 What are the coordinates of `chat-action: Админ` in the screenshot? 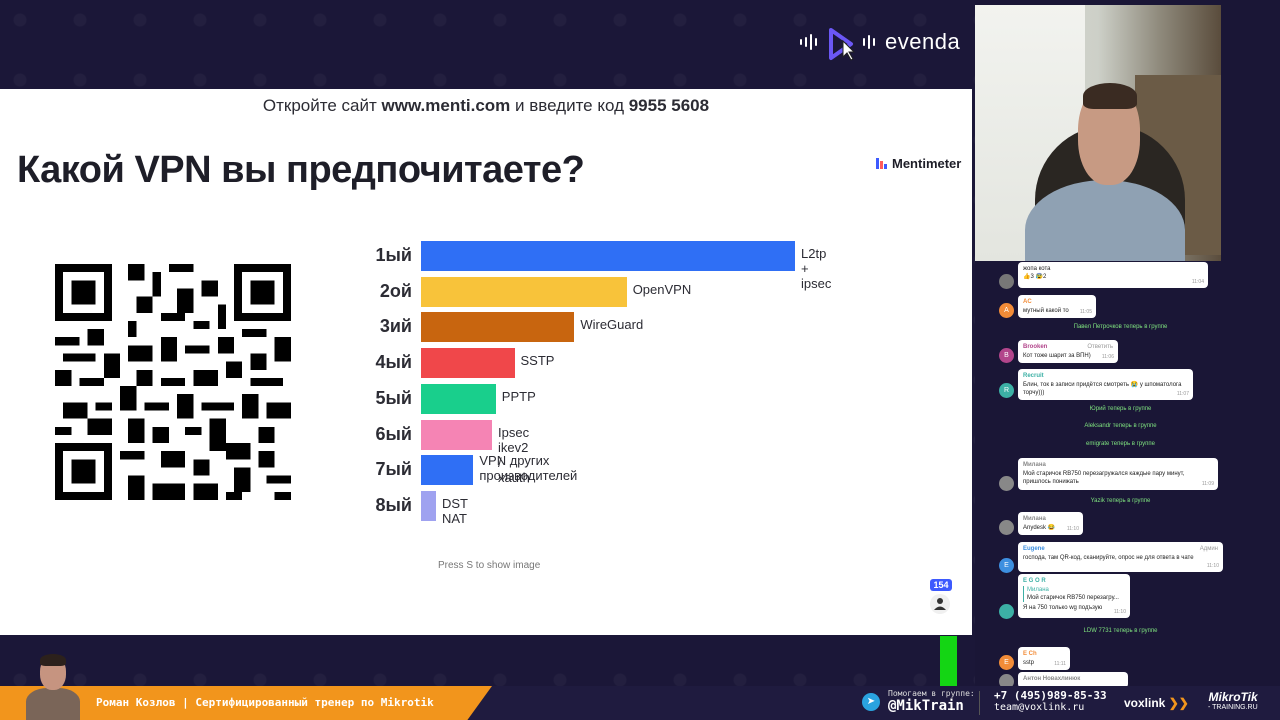 It's located at (1208, 549).